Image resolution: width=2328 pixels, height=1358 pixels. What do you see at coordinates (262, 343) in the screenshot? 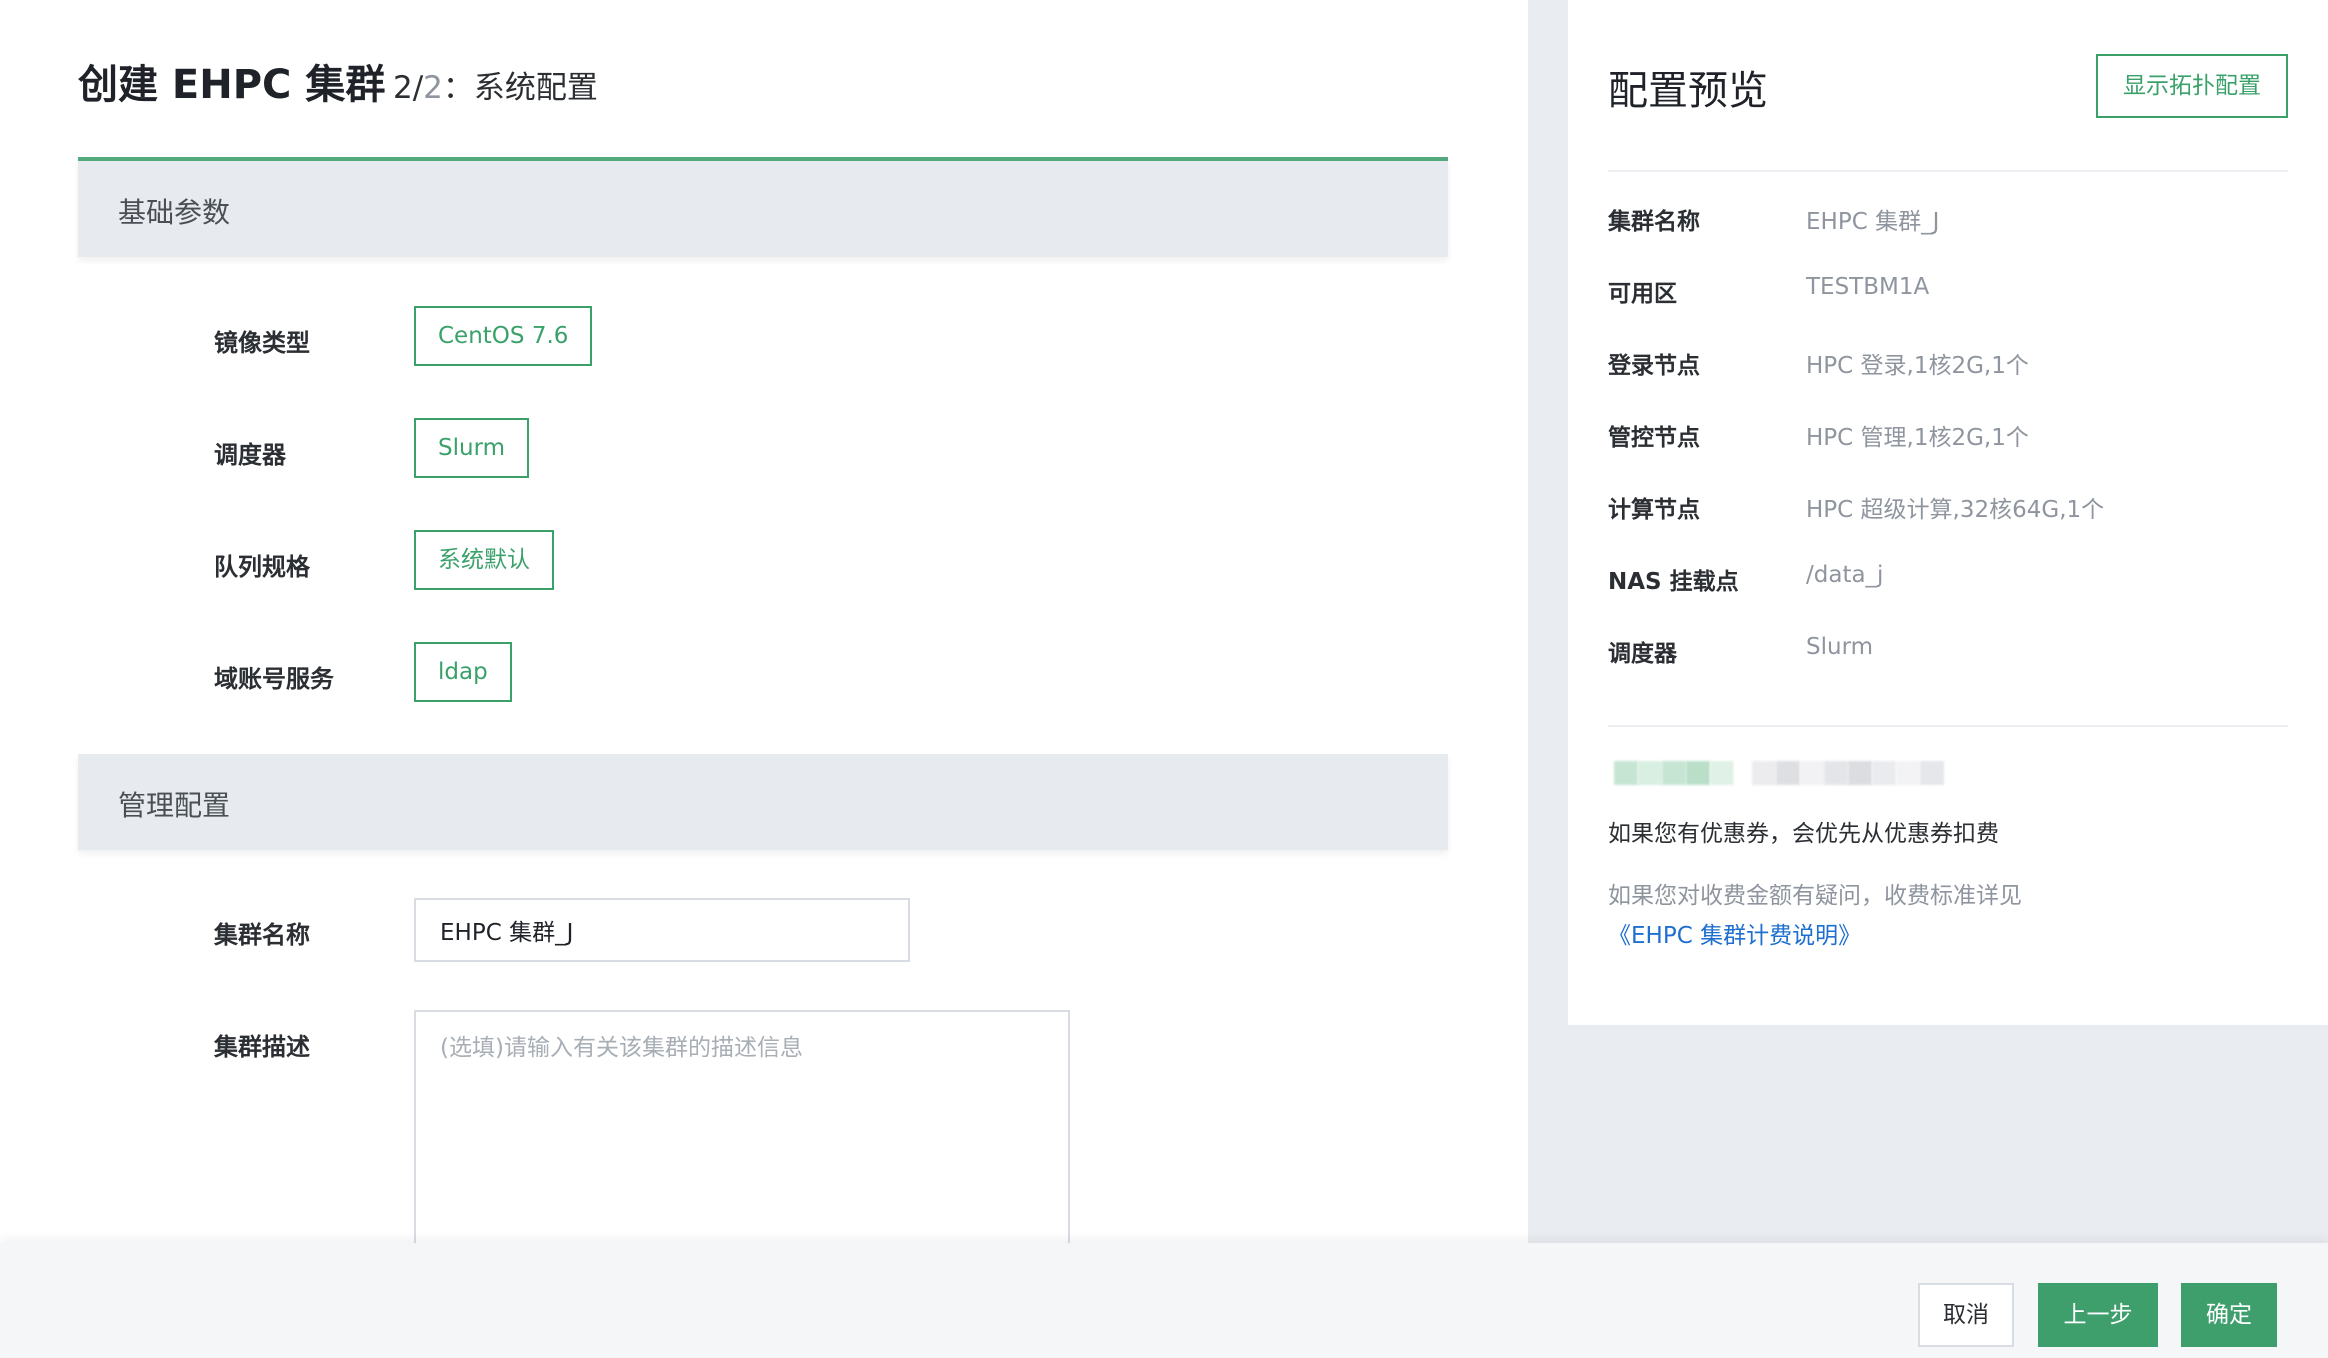
I see `image-type-label: 镜像类型` at bounding box center [262, 343].